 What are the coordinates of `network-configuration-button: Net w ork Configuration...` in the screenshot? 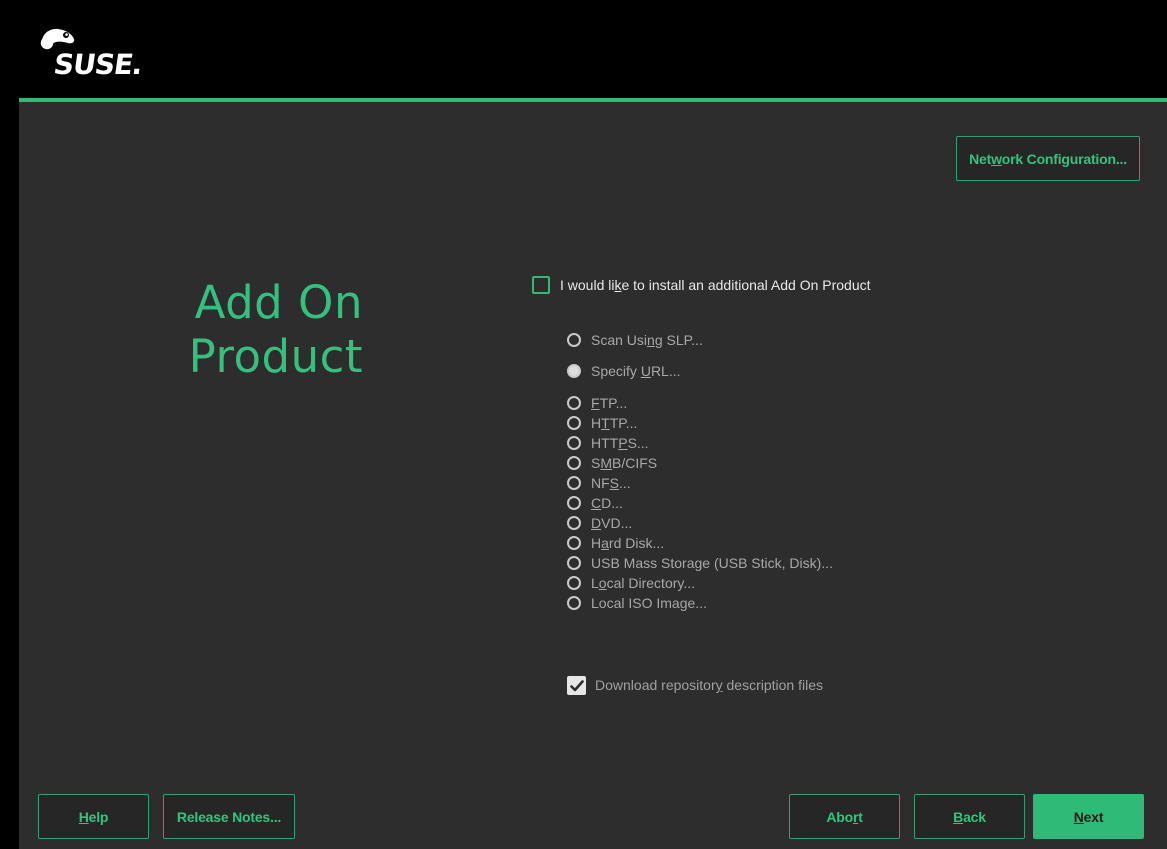 It's located at (1048, 158).